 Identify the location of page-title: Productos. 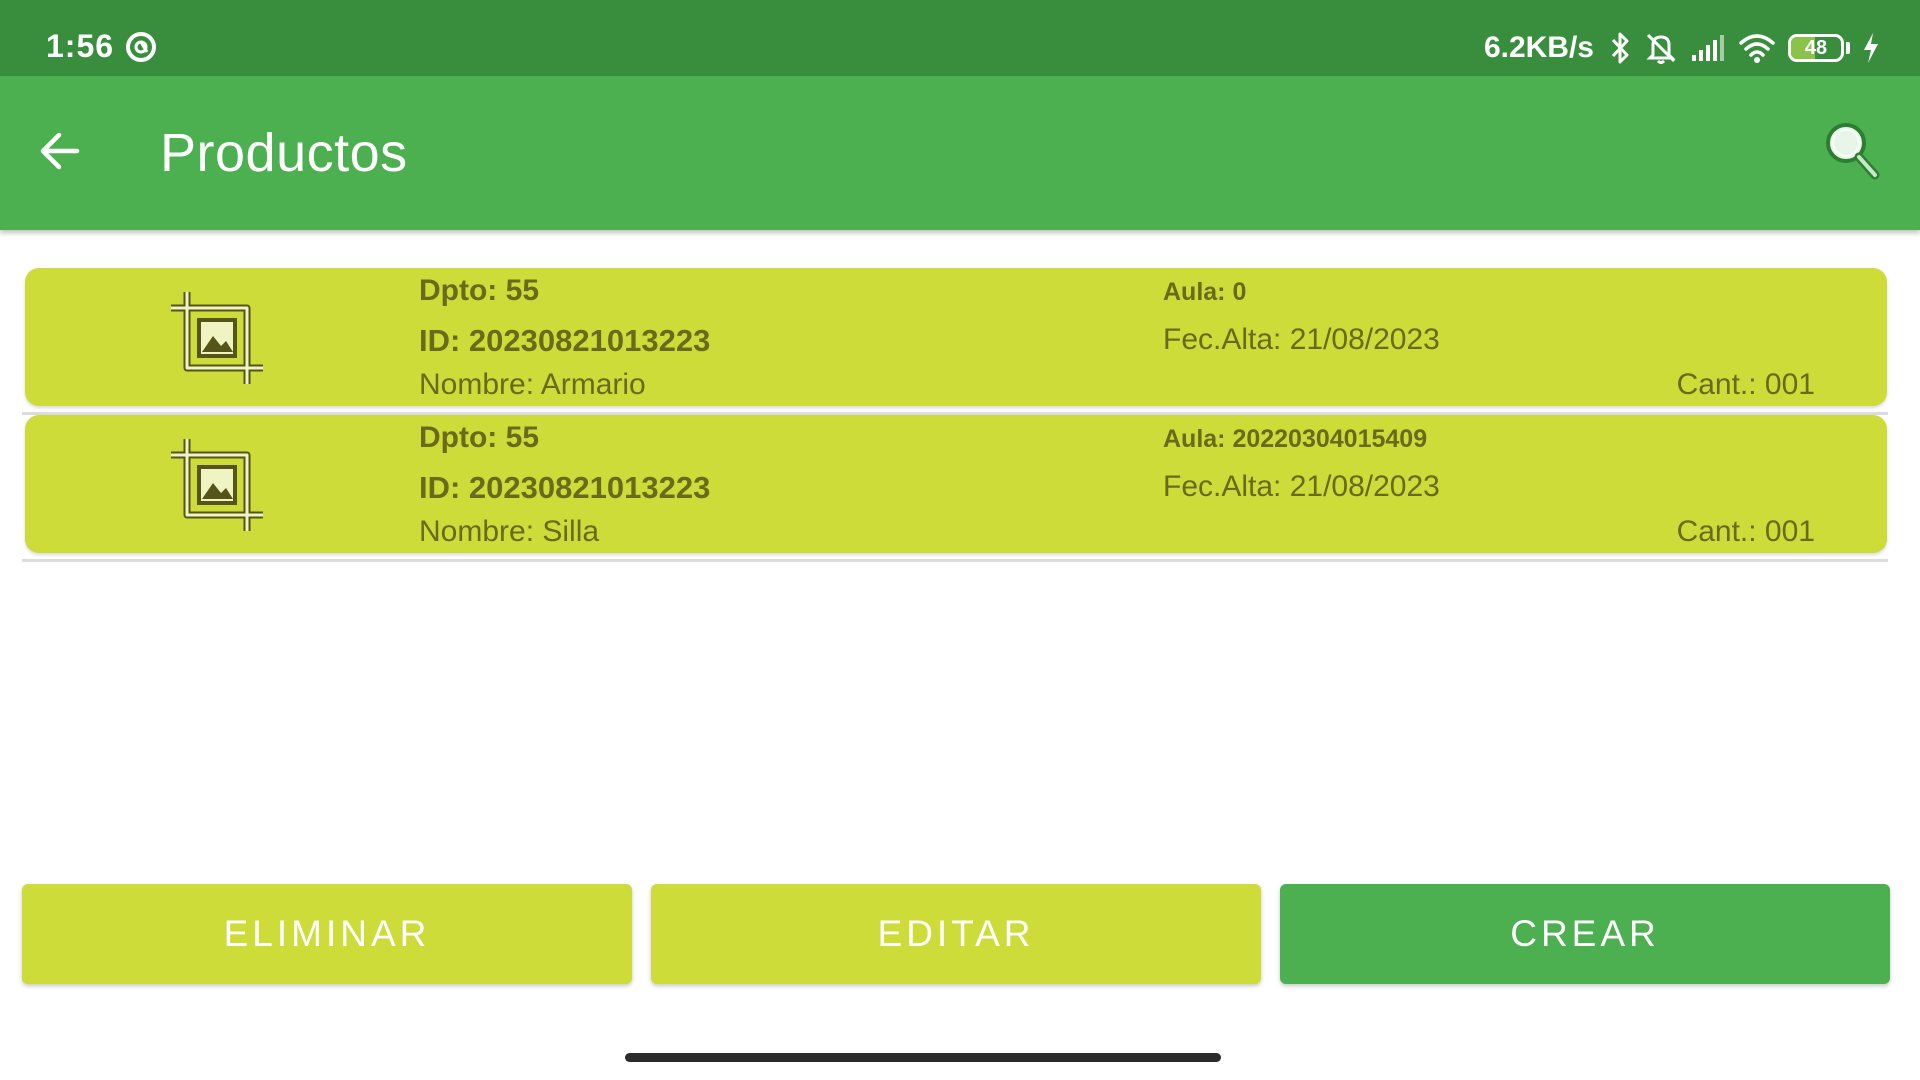
(284, 153).